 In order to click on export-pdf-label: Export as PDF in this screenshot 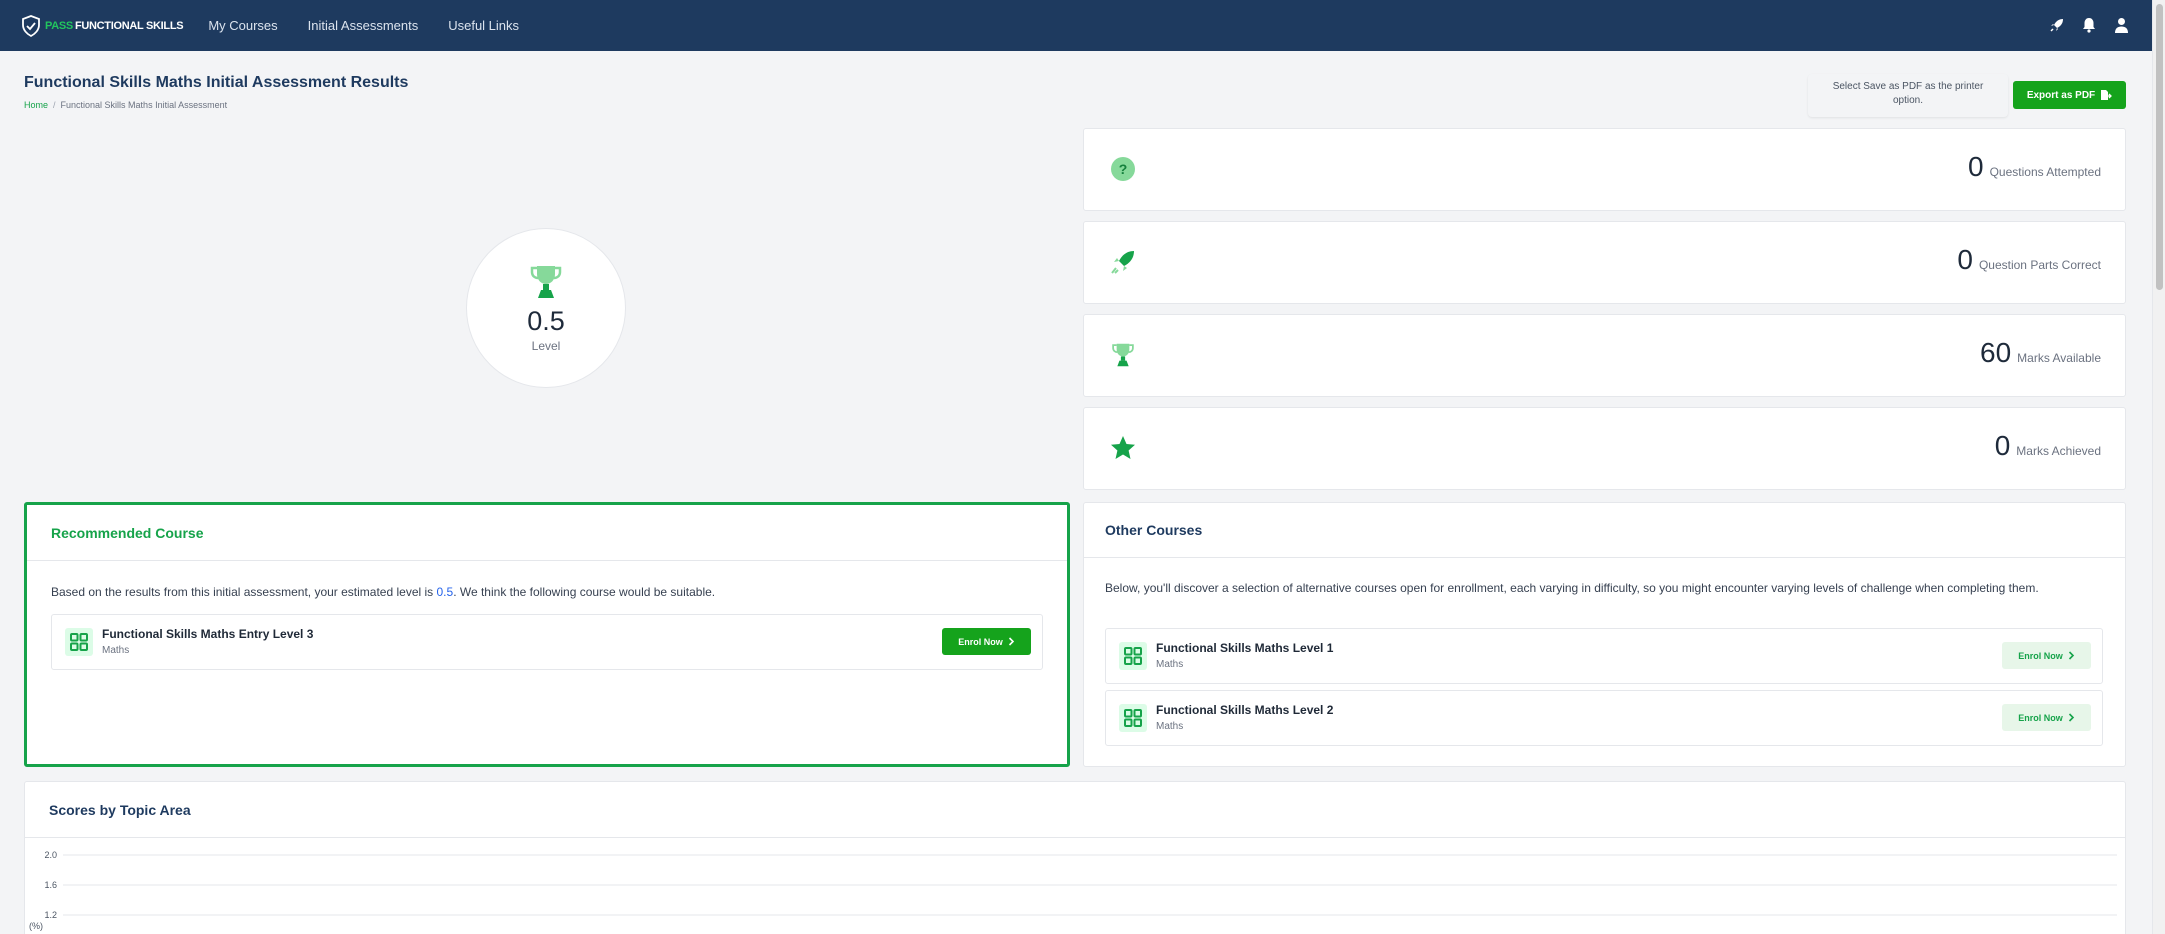, I will do `click(2061, 95)`.